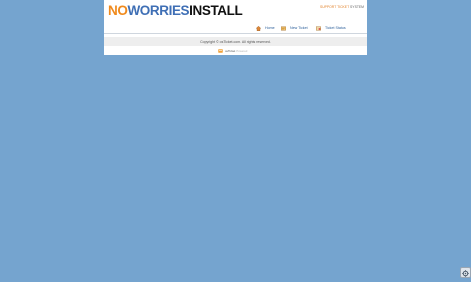 The image size is (471, 282). What do you see at coordinates (283, 28) in the screenshot?
I see `new-ticket-icon` at bounding box center [283, 28].